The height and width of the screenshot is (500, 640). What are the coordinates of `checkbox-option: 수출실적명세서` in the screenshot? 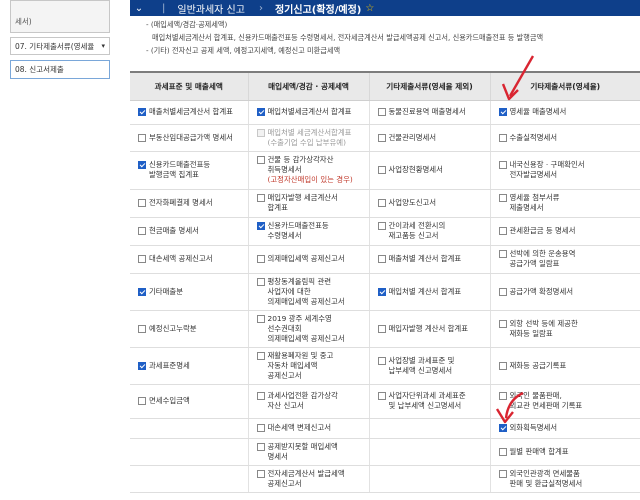 It's located at (567, 138).